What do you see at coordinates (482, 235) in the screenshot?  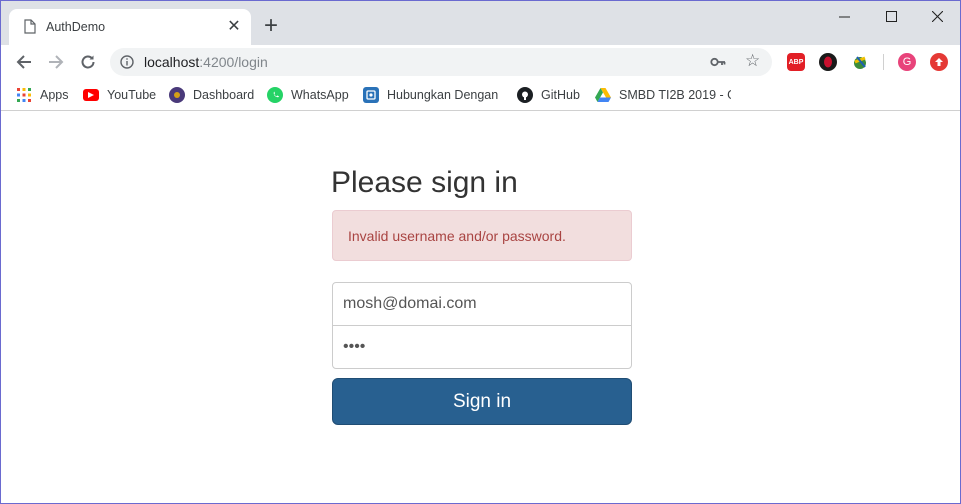 I see `error-alert: Invalid username and/or password.` at bounding box center [482, 235].